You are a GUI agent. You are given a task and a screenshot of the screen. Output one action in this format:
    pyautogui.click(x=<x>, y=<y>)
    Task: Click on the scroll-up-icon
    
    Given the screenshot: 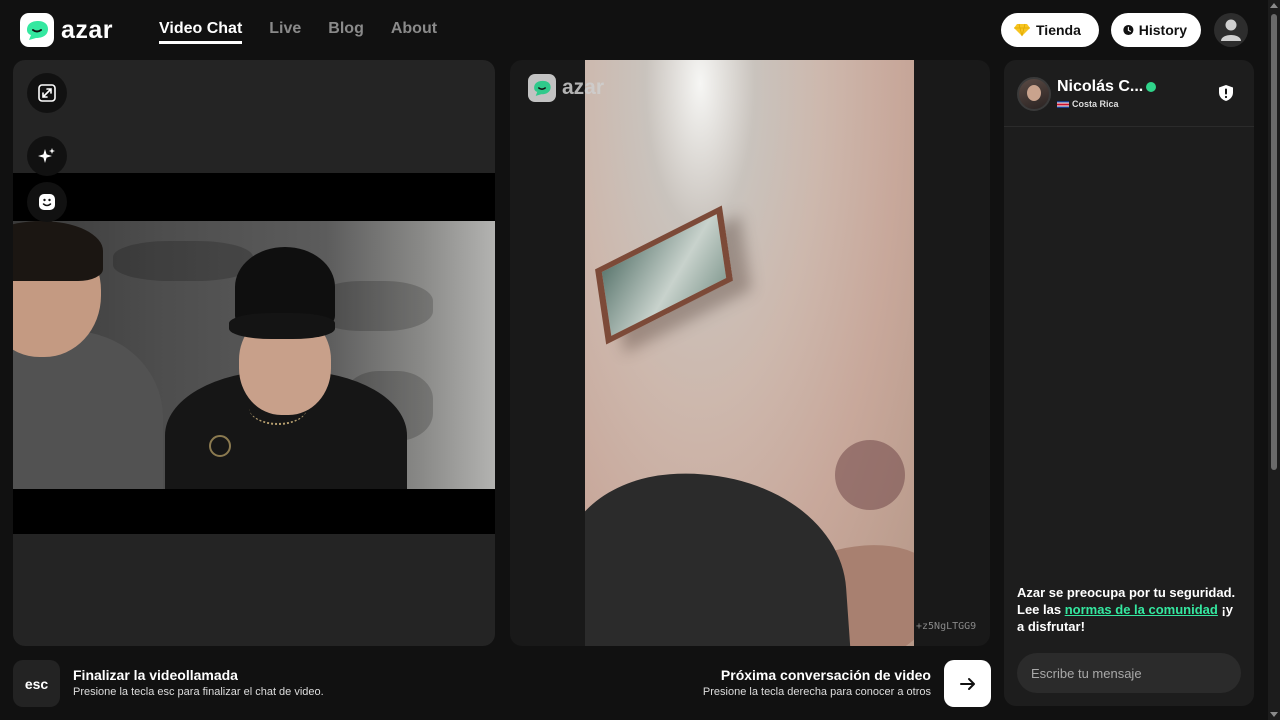 What is the action you would take?
    pyautogui.click(x=1274, y=5)
    